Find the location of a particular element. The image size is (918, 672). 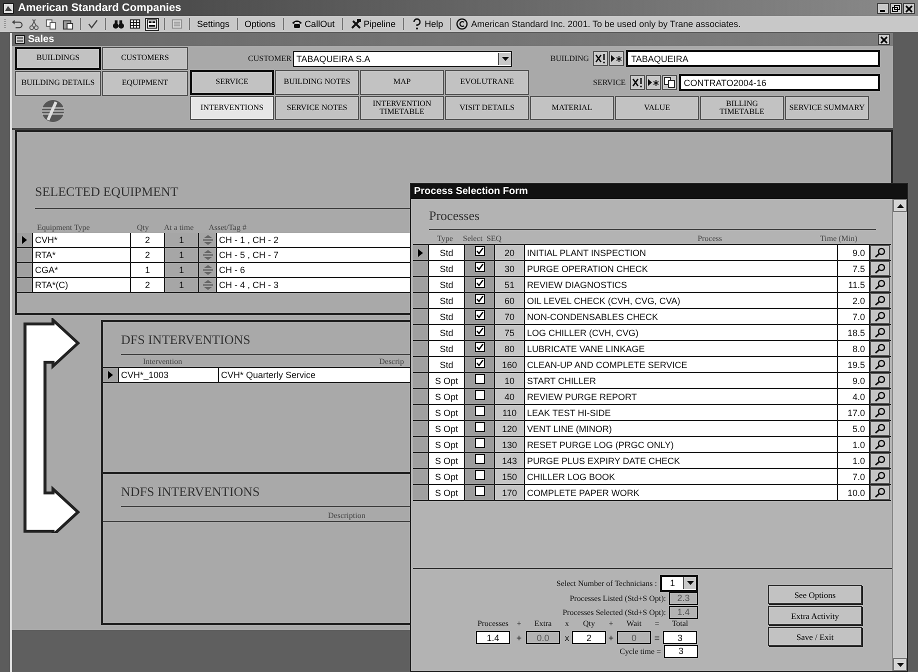

tab: INTERVENTIONS is located at coordinates (232, 108).